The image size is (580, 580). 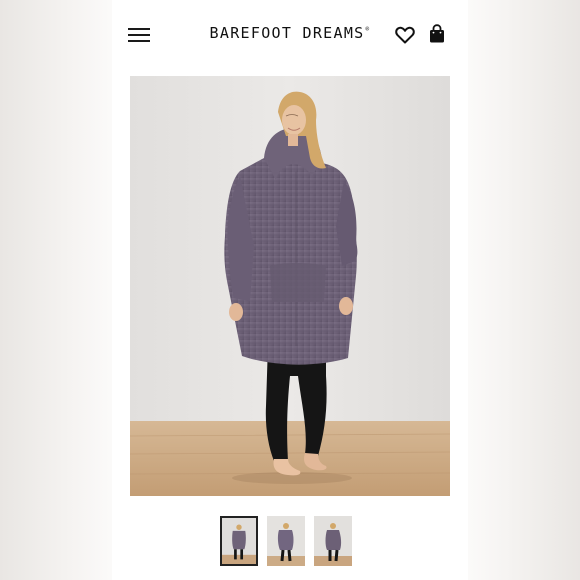 I want to click on thumbnail-strip, so click(x=290, y=542).